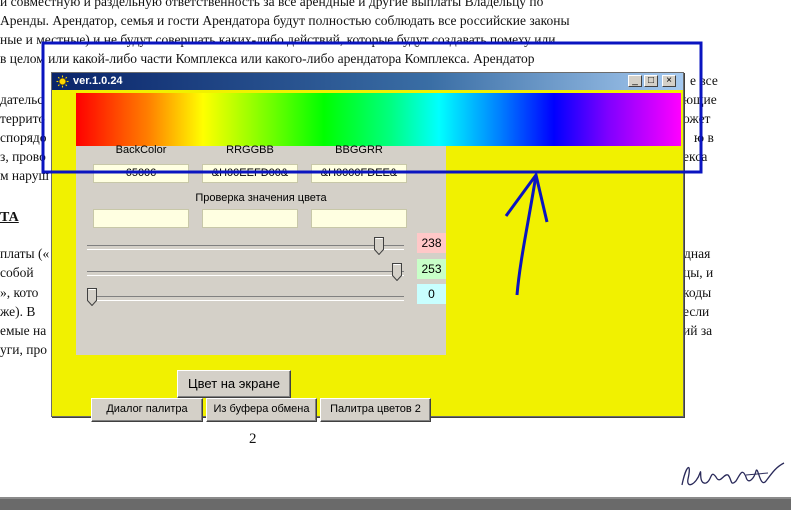  Describe the element at coordinates (704, 137) in the screenshot. I see `doc-fragment: ю в` at that location.